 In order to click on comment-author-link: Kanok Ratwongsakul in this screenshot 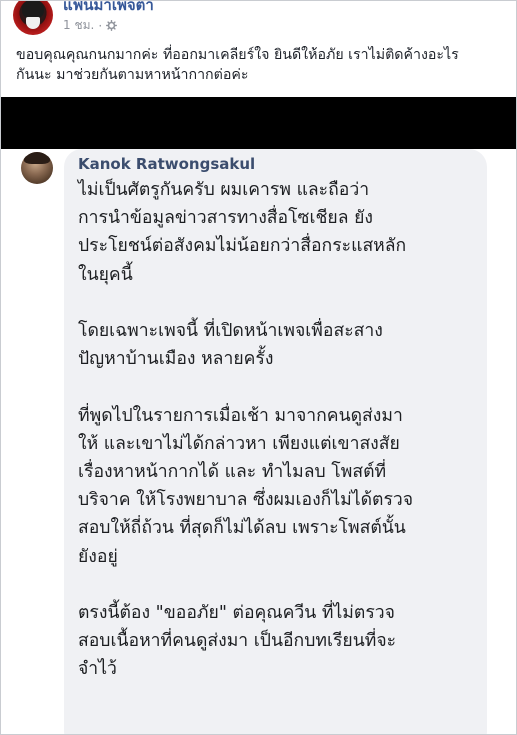, I will do `click(166, 164)`.